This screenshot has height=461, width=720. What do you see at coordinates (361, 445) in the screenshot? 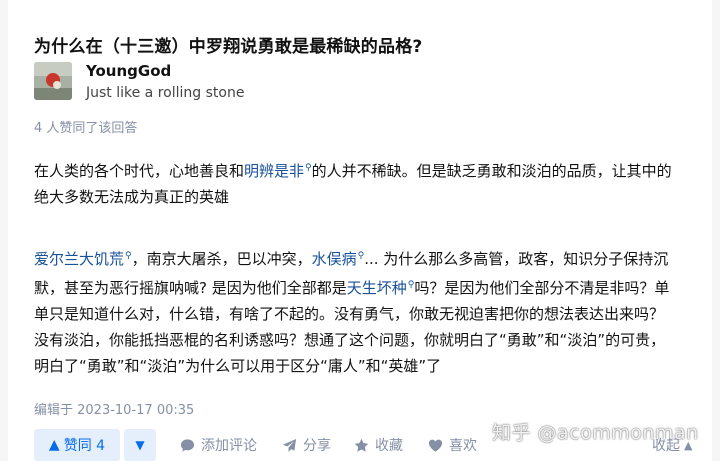
I see `star-icon` at bounding box center [361, 445].